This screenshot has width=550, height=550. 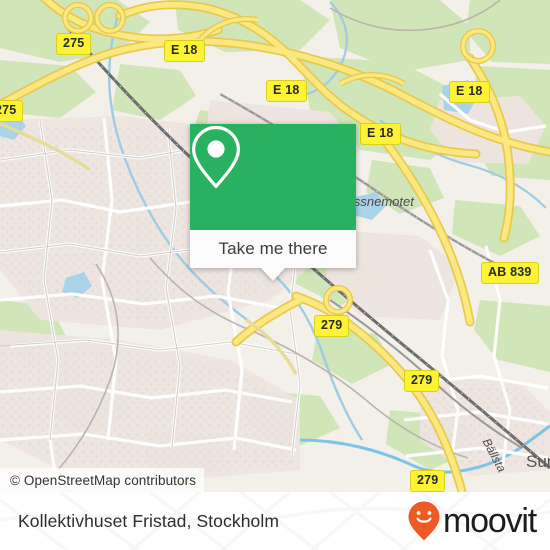 What do you see at coordinates (382, 201) in the screenshot?
I see `map-label-rissnemotet: issnemotet` at bounding box center [382, 201].